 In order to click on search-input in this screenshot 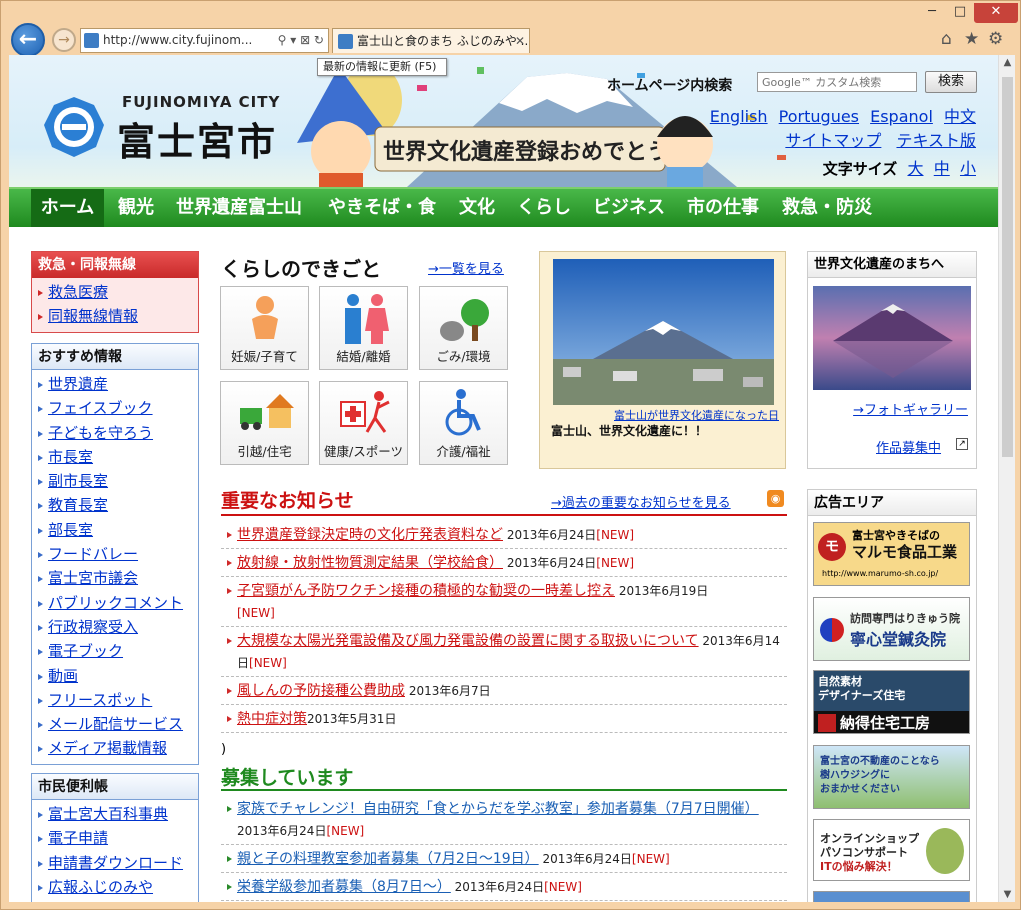, I will do `click(837, 82)`.